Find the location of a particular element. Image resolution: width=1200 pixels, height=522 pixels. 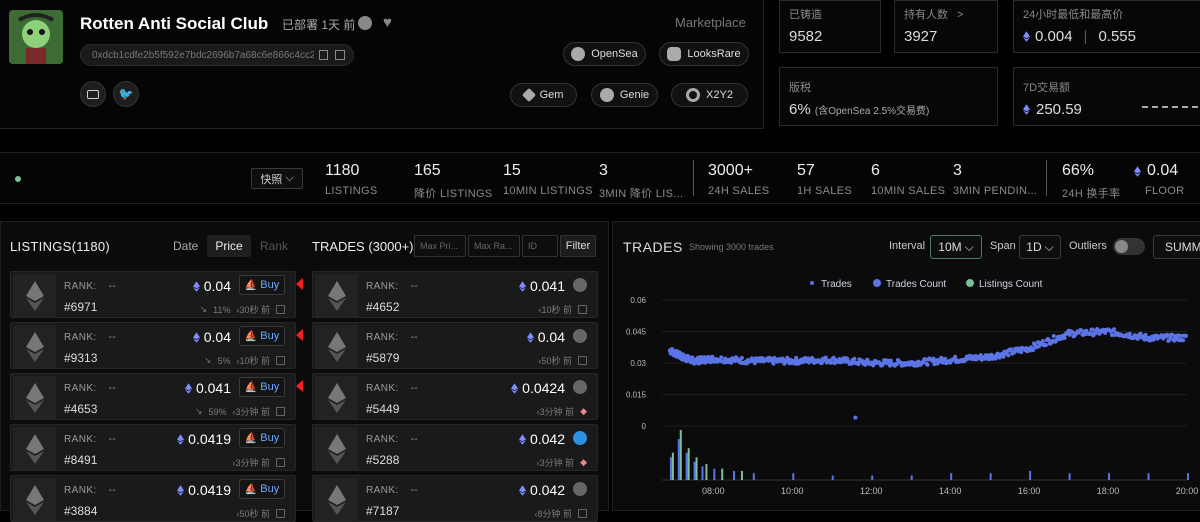

span-select: 1D ⌵ is located at coordinates (1040, 247).